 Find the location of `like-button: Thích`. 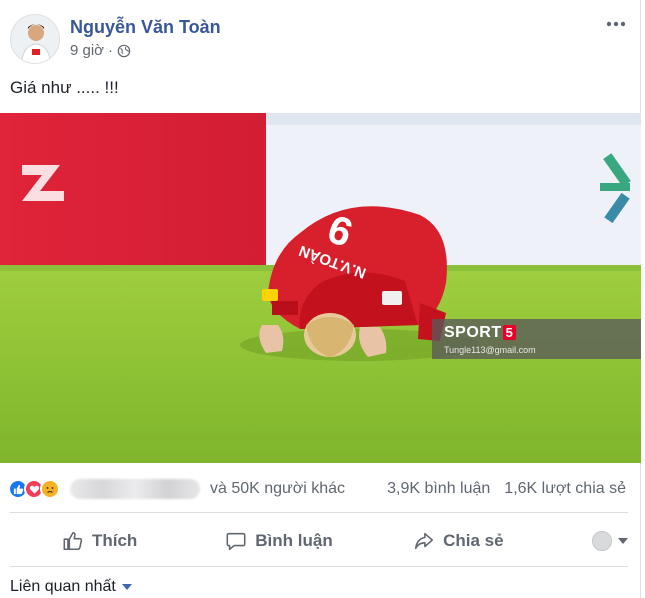

like-button: Thích is located at coordinates (99, 541).